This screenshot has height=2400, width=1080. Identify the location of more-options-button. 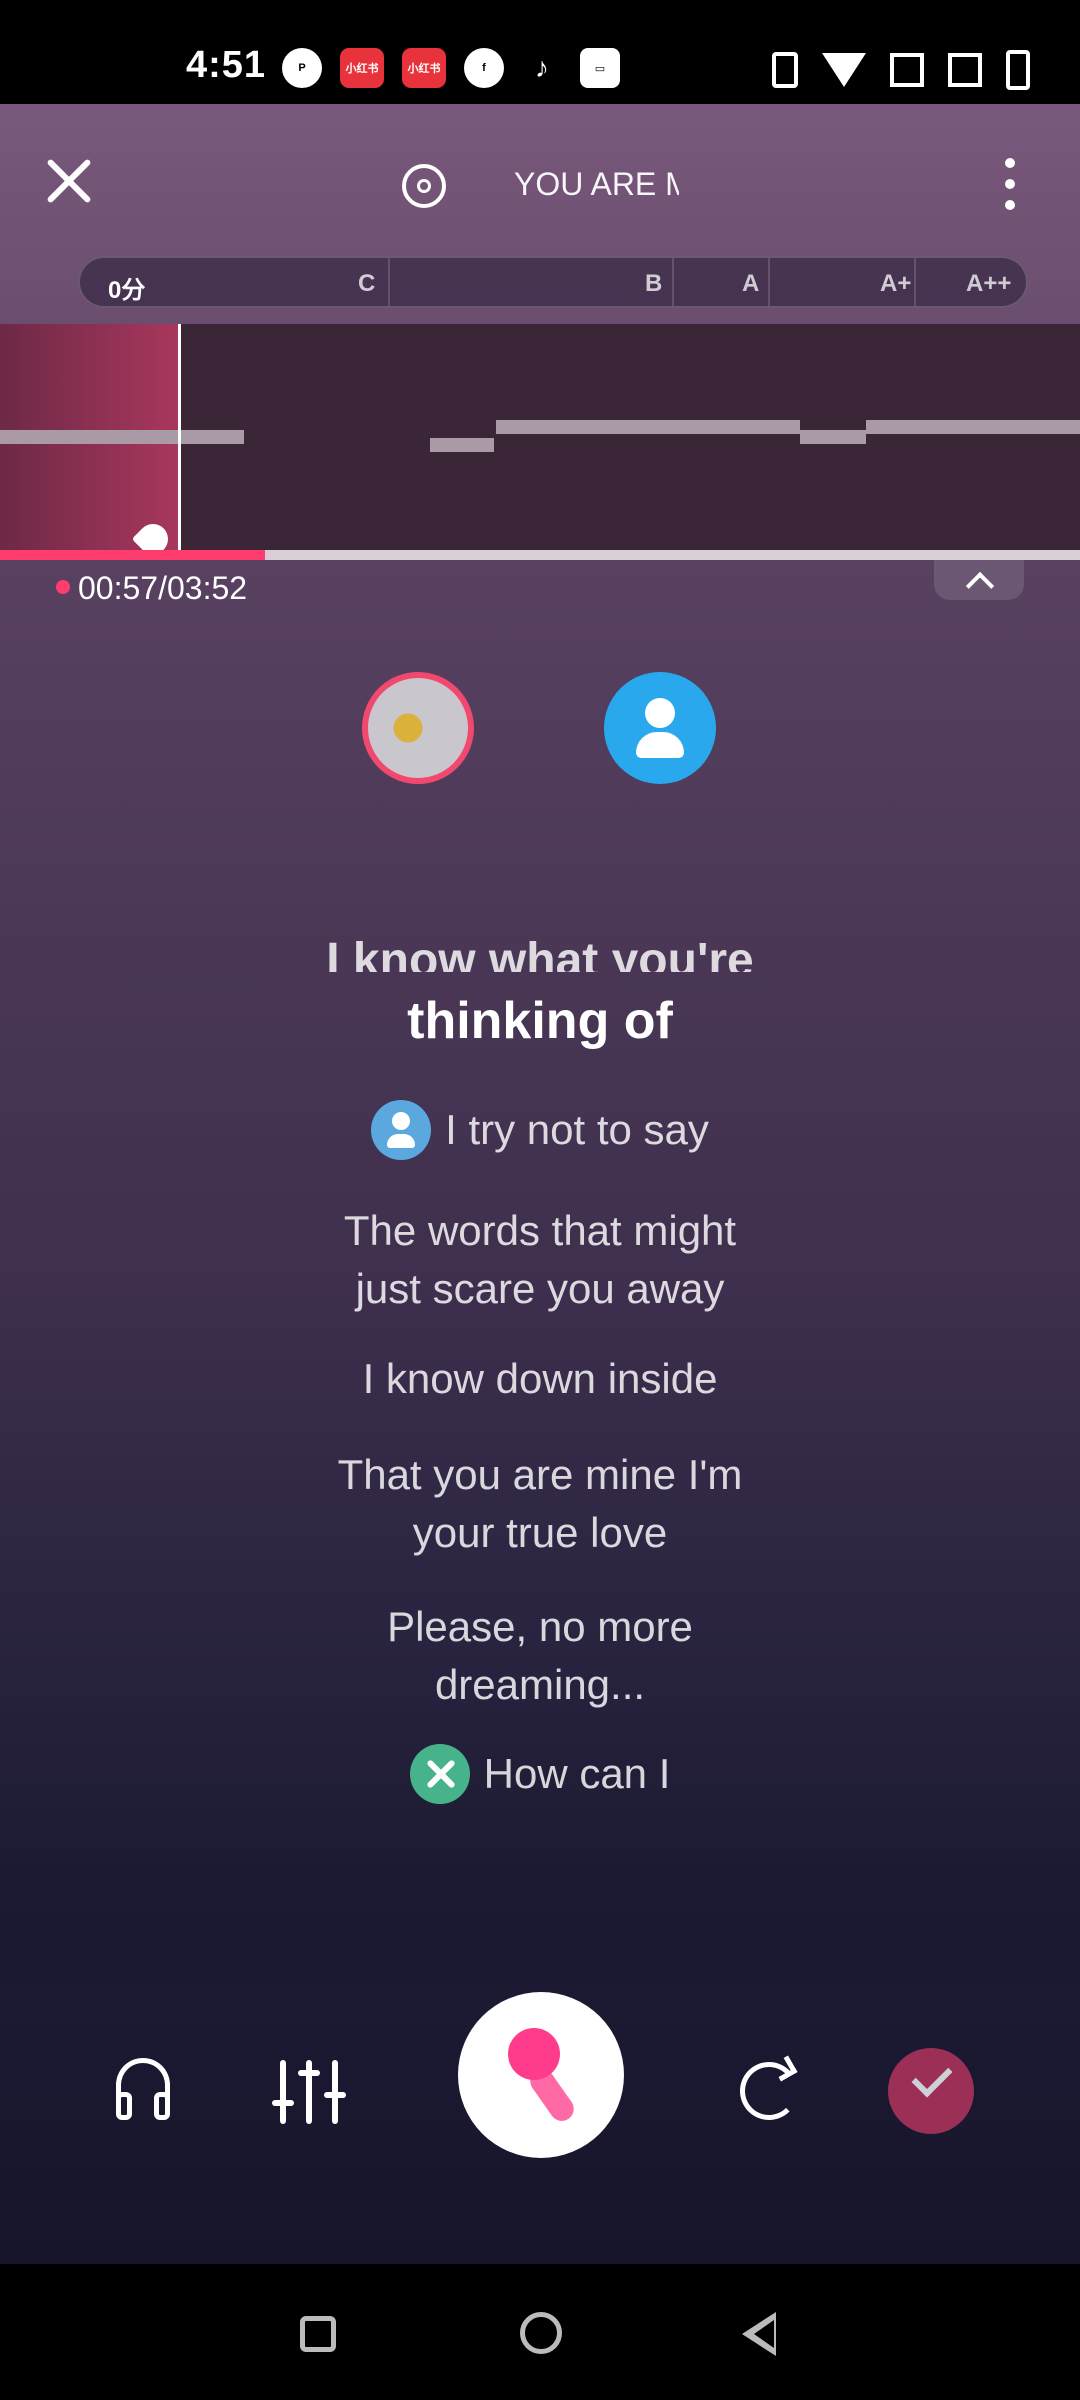
(1010, 185).